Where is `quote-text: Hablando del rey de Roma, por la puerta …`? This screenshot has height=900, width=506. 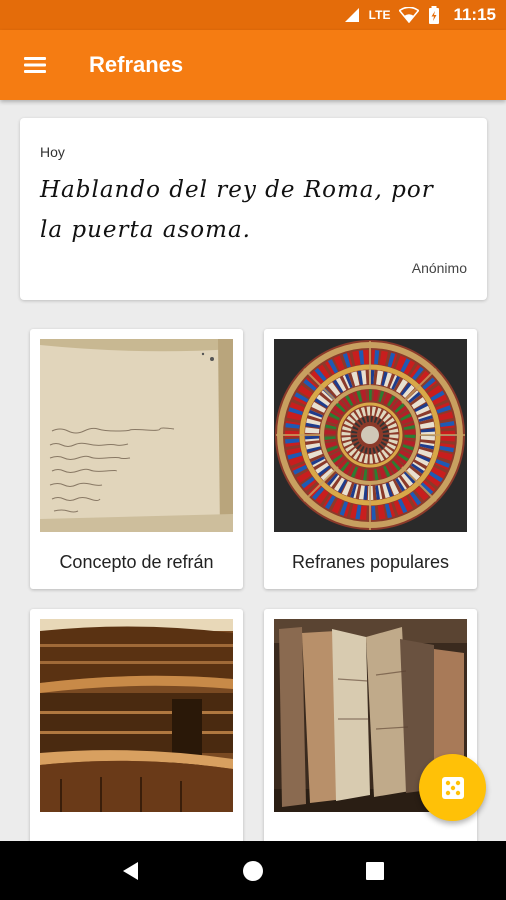
quote-text: Hablando del rey de Roma, por la puerta … is located at coordinates (237, 210).